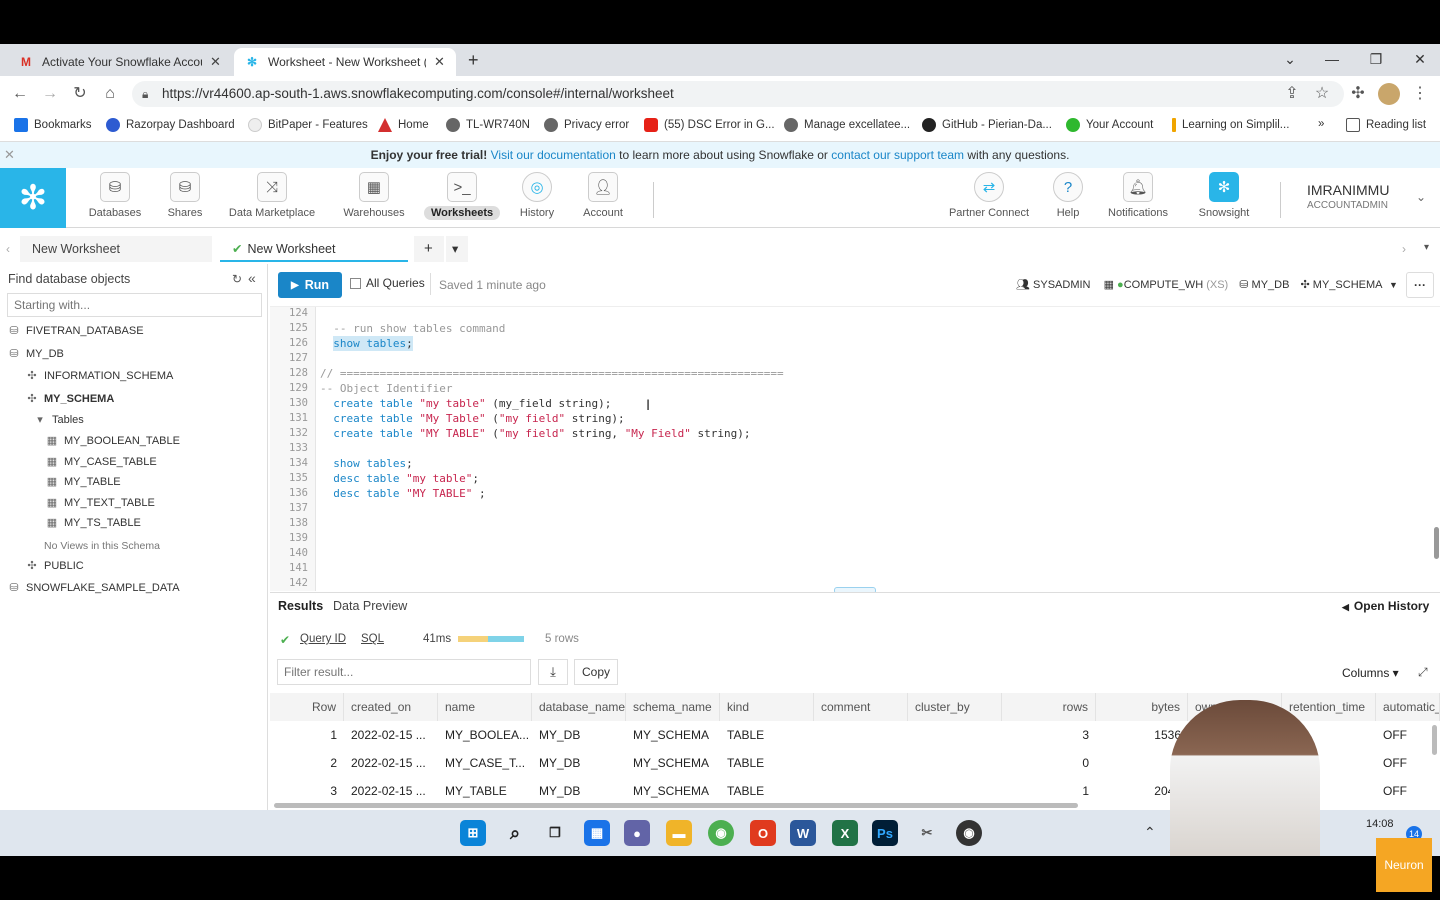  I want to click on column-header: database_name, so click(579, 707).